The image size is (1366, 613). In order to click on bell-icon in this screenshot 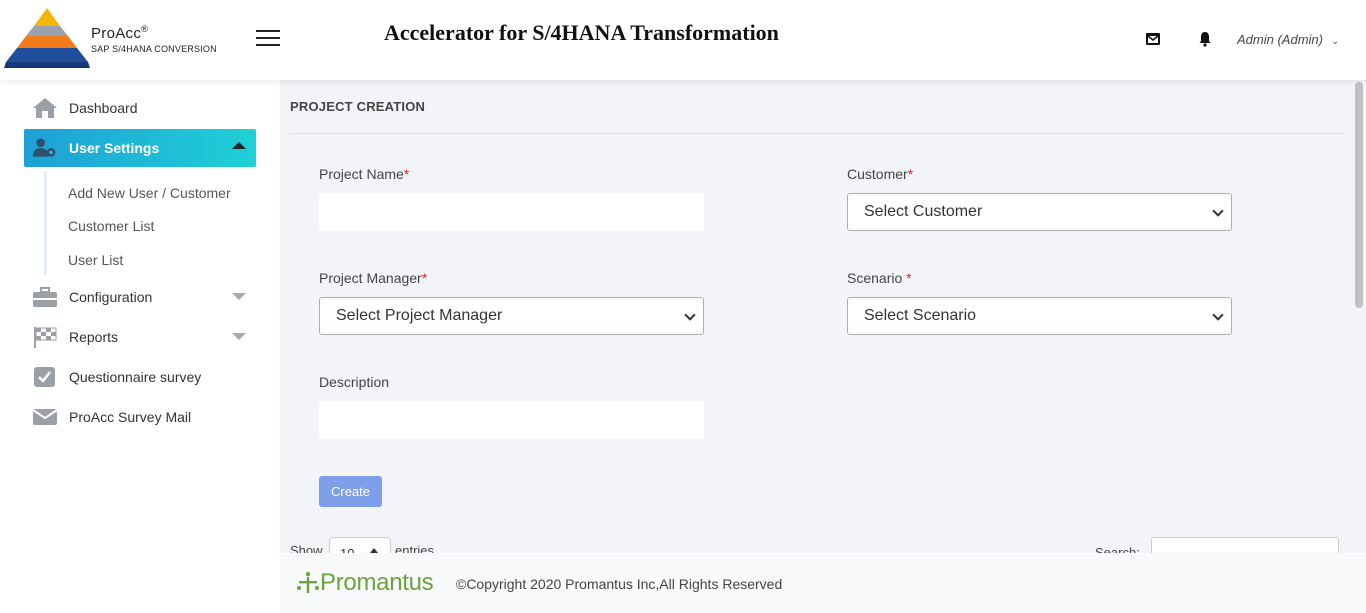, I will do `click(1205, 39)`.